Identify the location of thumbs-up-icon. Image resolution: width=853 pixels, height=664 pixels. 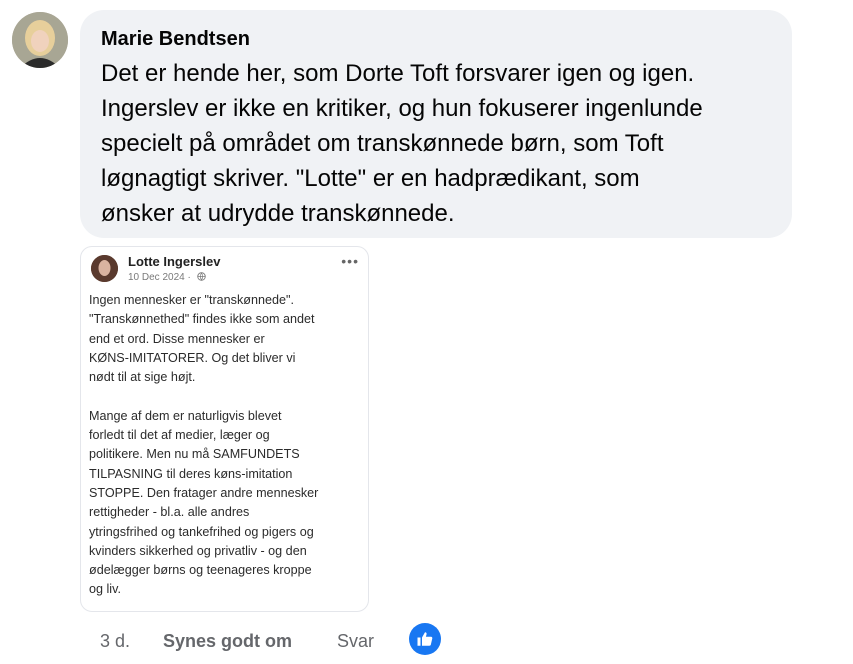
(425, 639).